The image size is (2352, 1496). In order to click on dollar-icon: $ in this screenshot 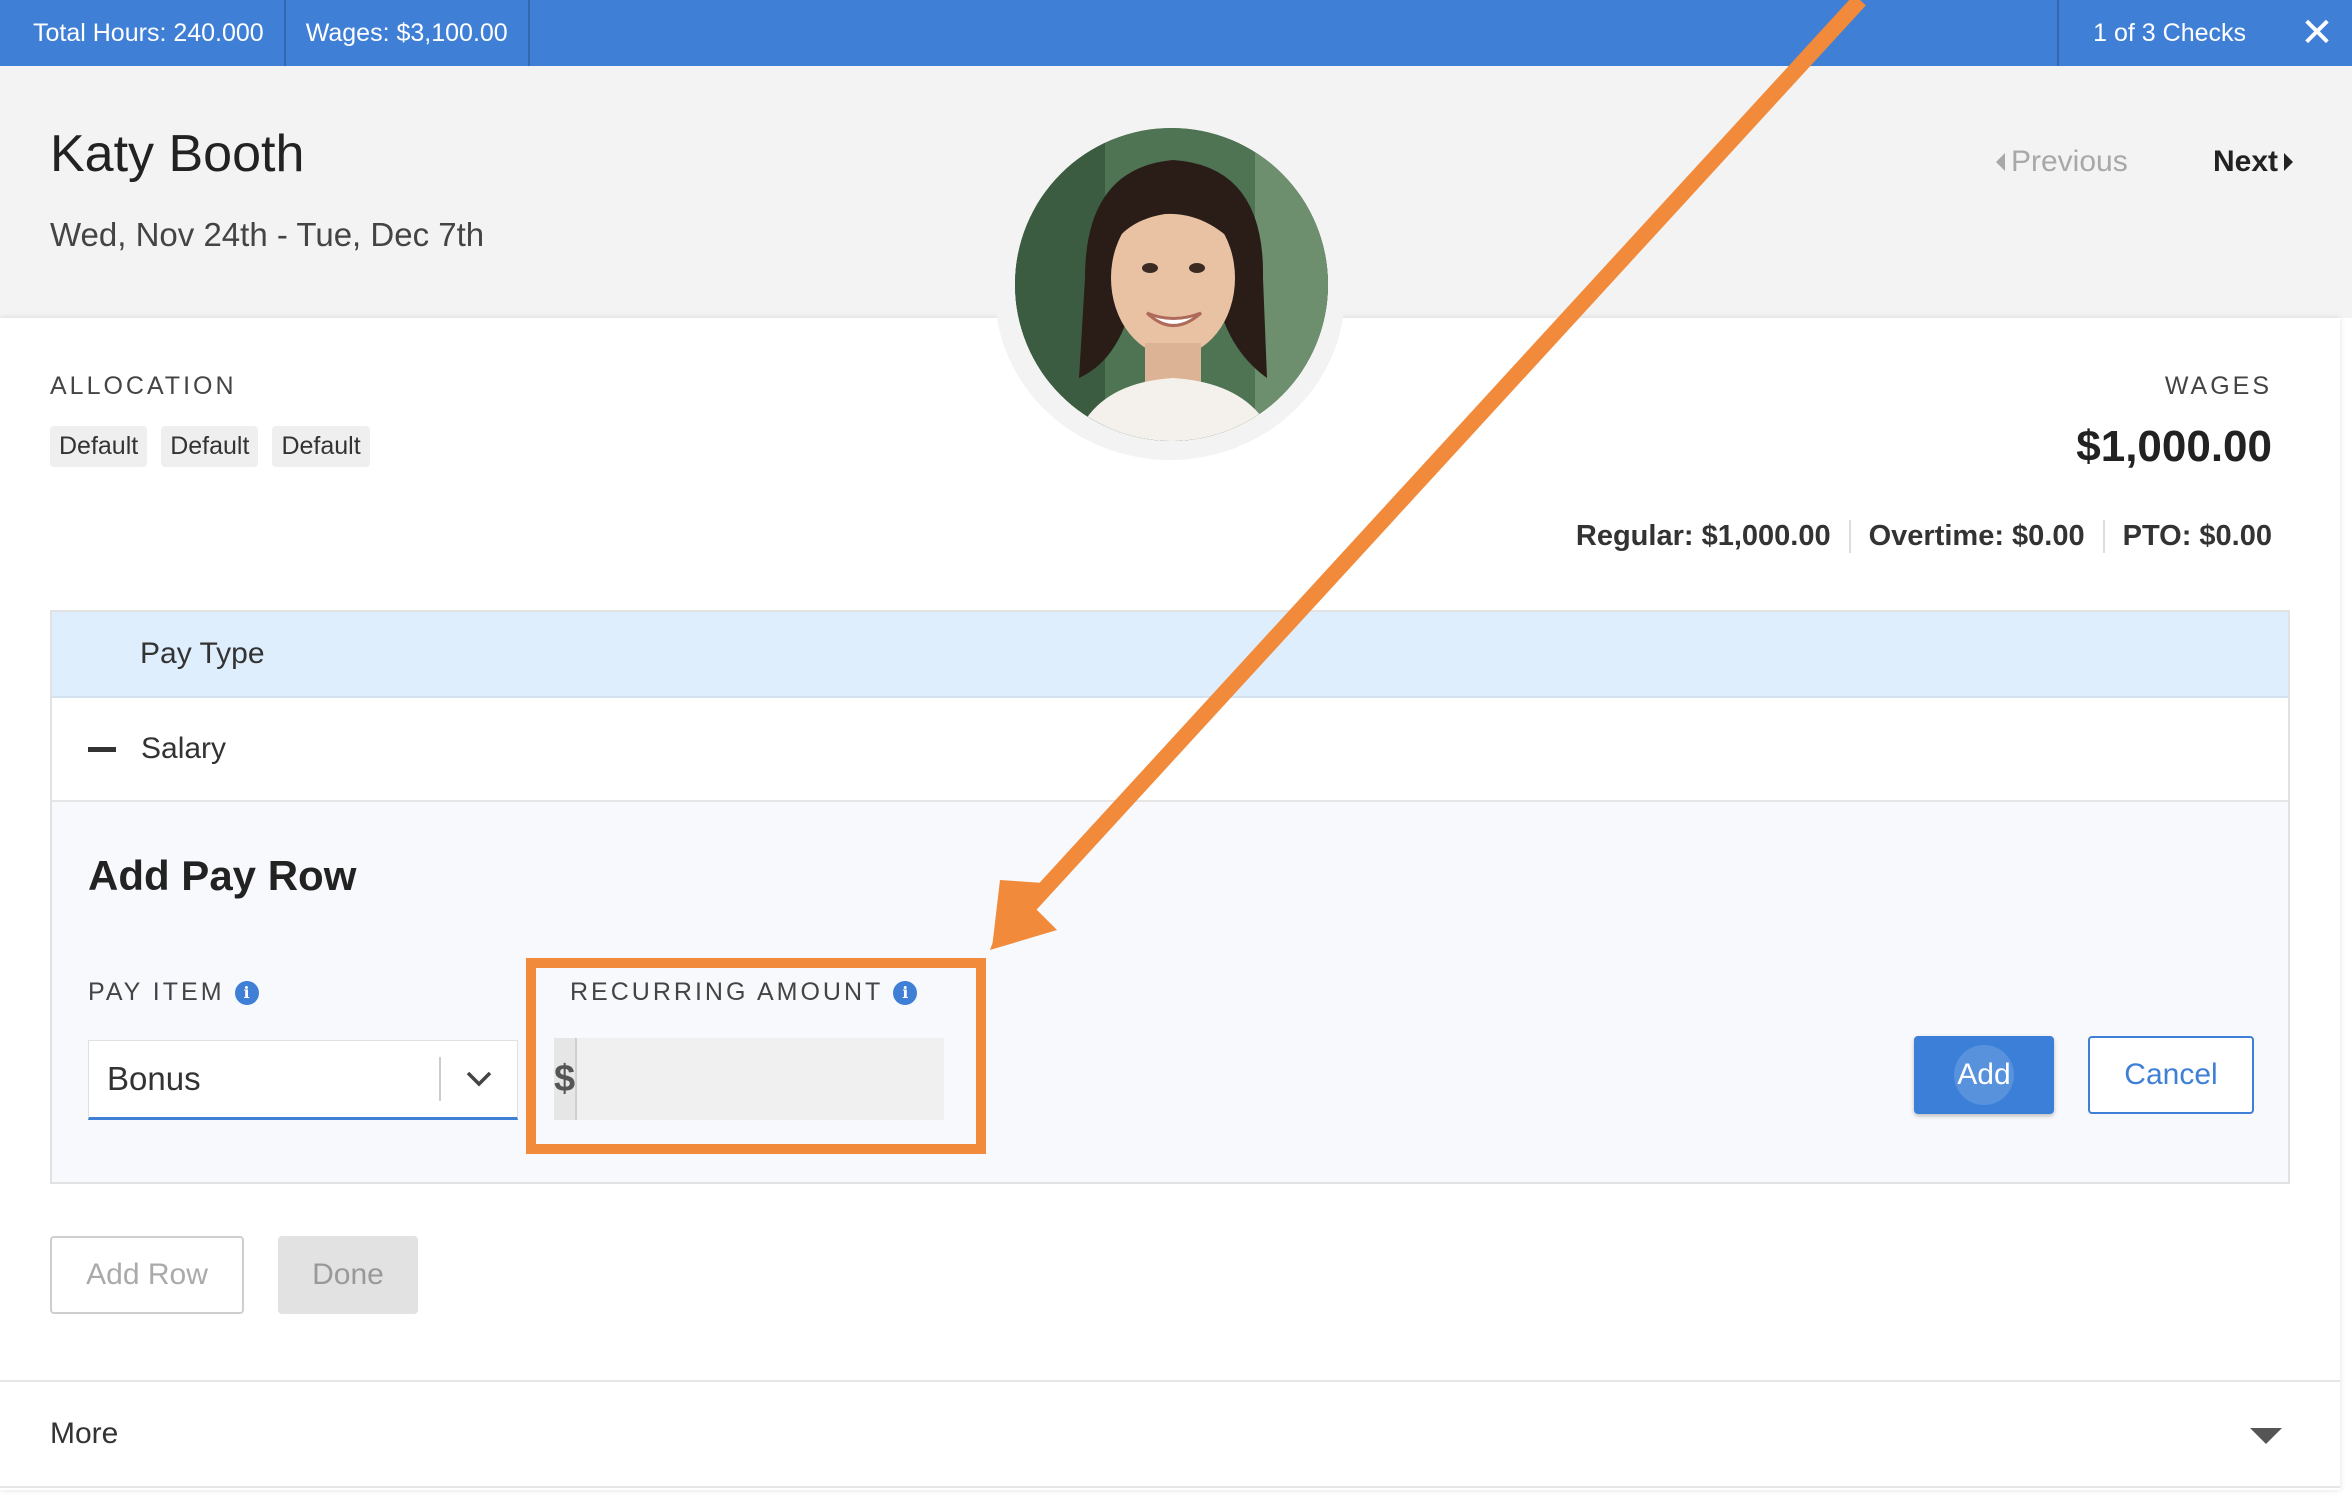, I will do `click(566, 1079)`.